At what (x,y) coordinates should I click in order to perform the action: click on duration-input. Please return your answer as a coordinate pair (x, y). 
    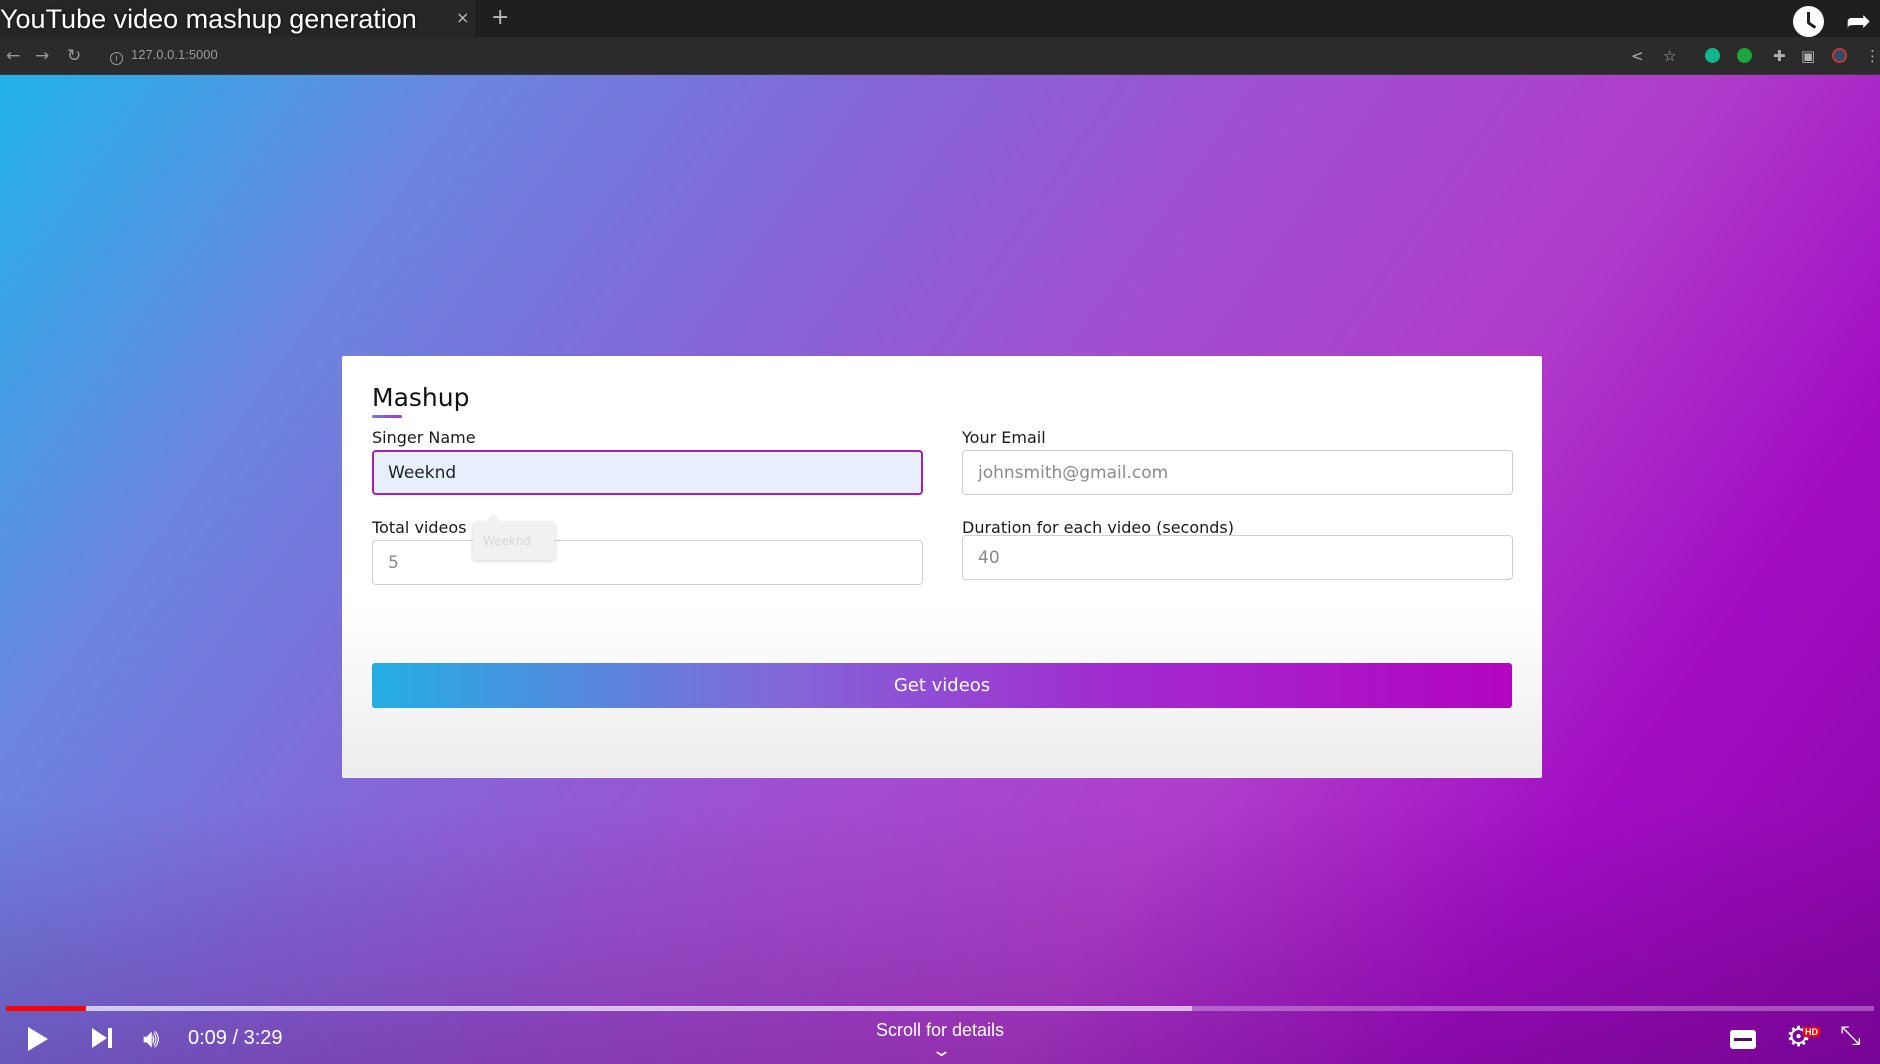
    Looking at the image, I should click on (1237, 557).